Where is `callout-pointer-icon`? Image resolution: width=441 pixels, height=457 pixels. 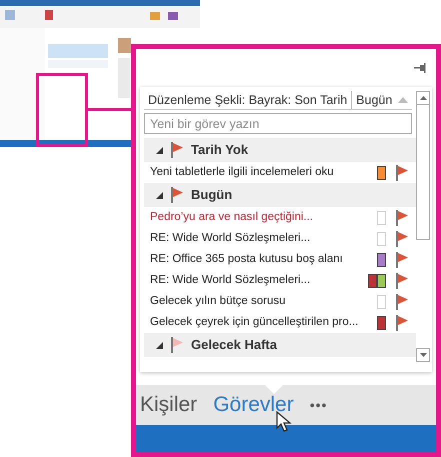 callout-pointer-icon is located at coordinates (274, 389).